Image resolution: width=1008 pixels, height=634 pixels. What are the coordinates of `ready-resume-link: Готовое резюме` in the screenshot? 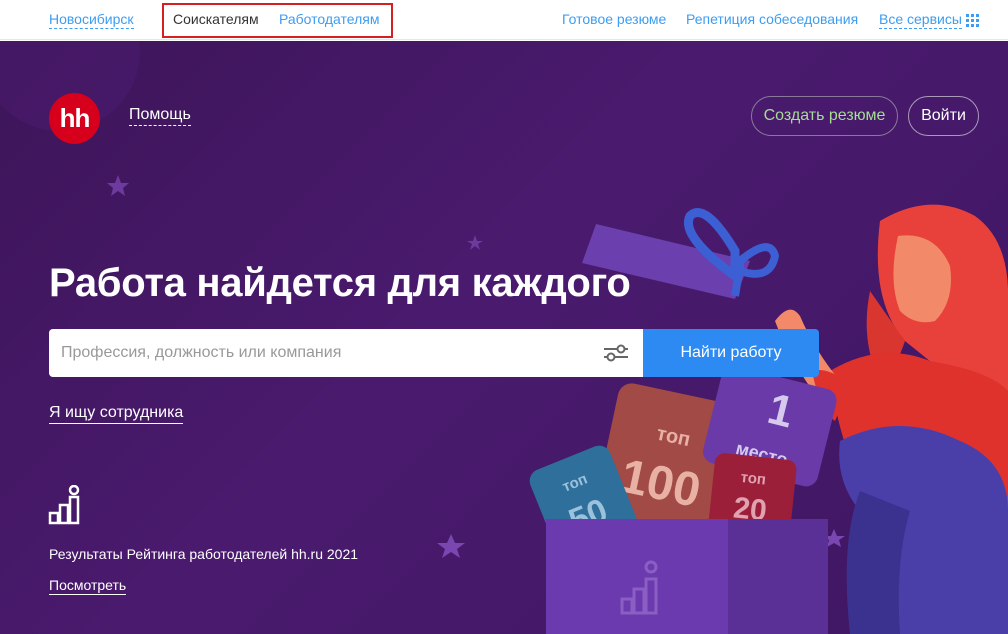 It's located at (614, 19).